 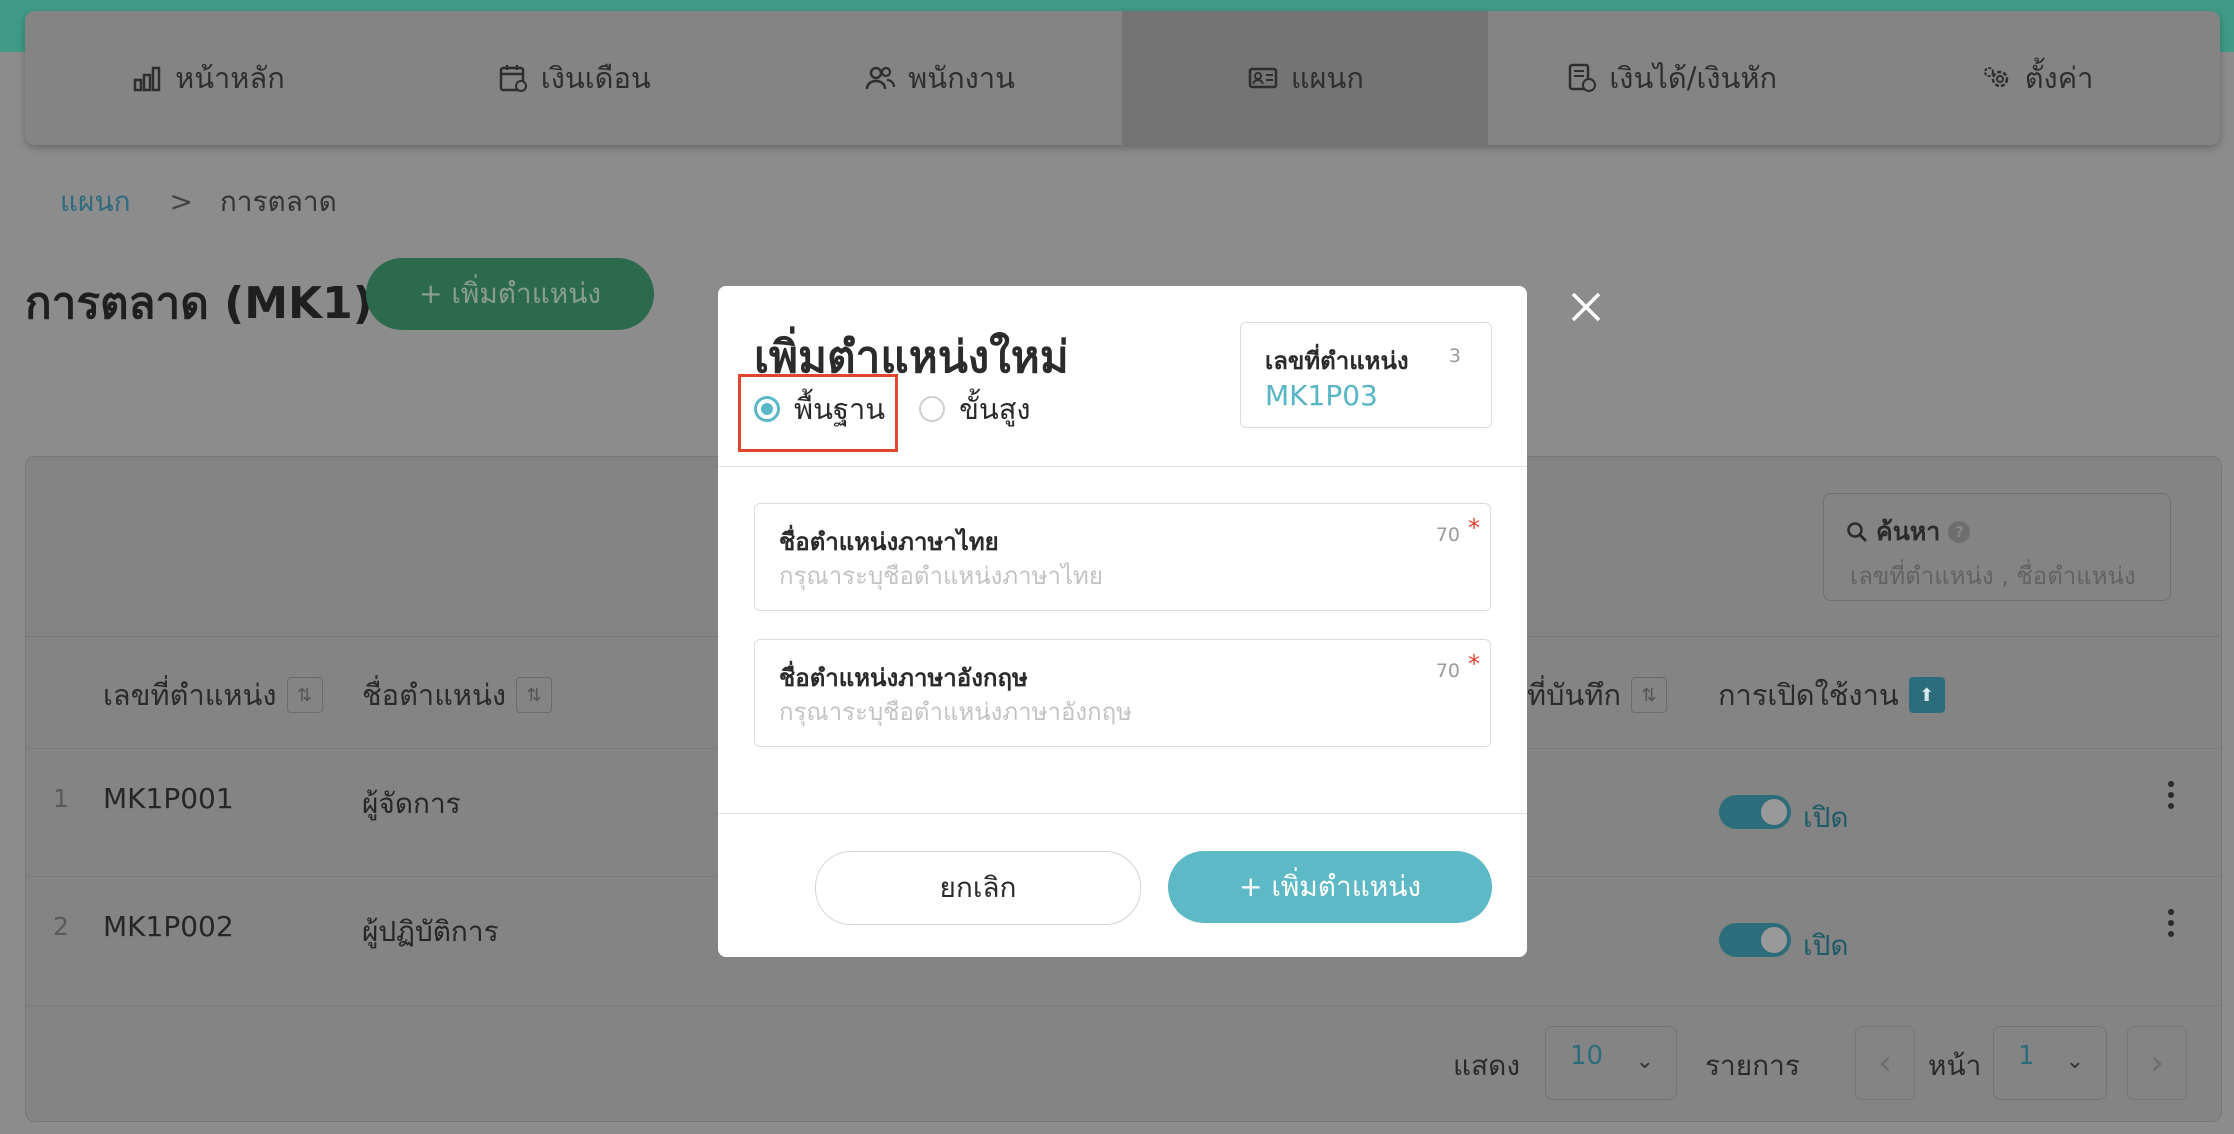 I want to click on position-number-value: MK1P03, so click(x=1321, y=395).